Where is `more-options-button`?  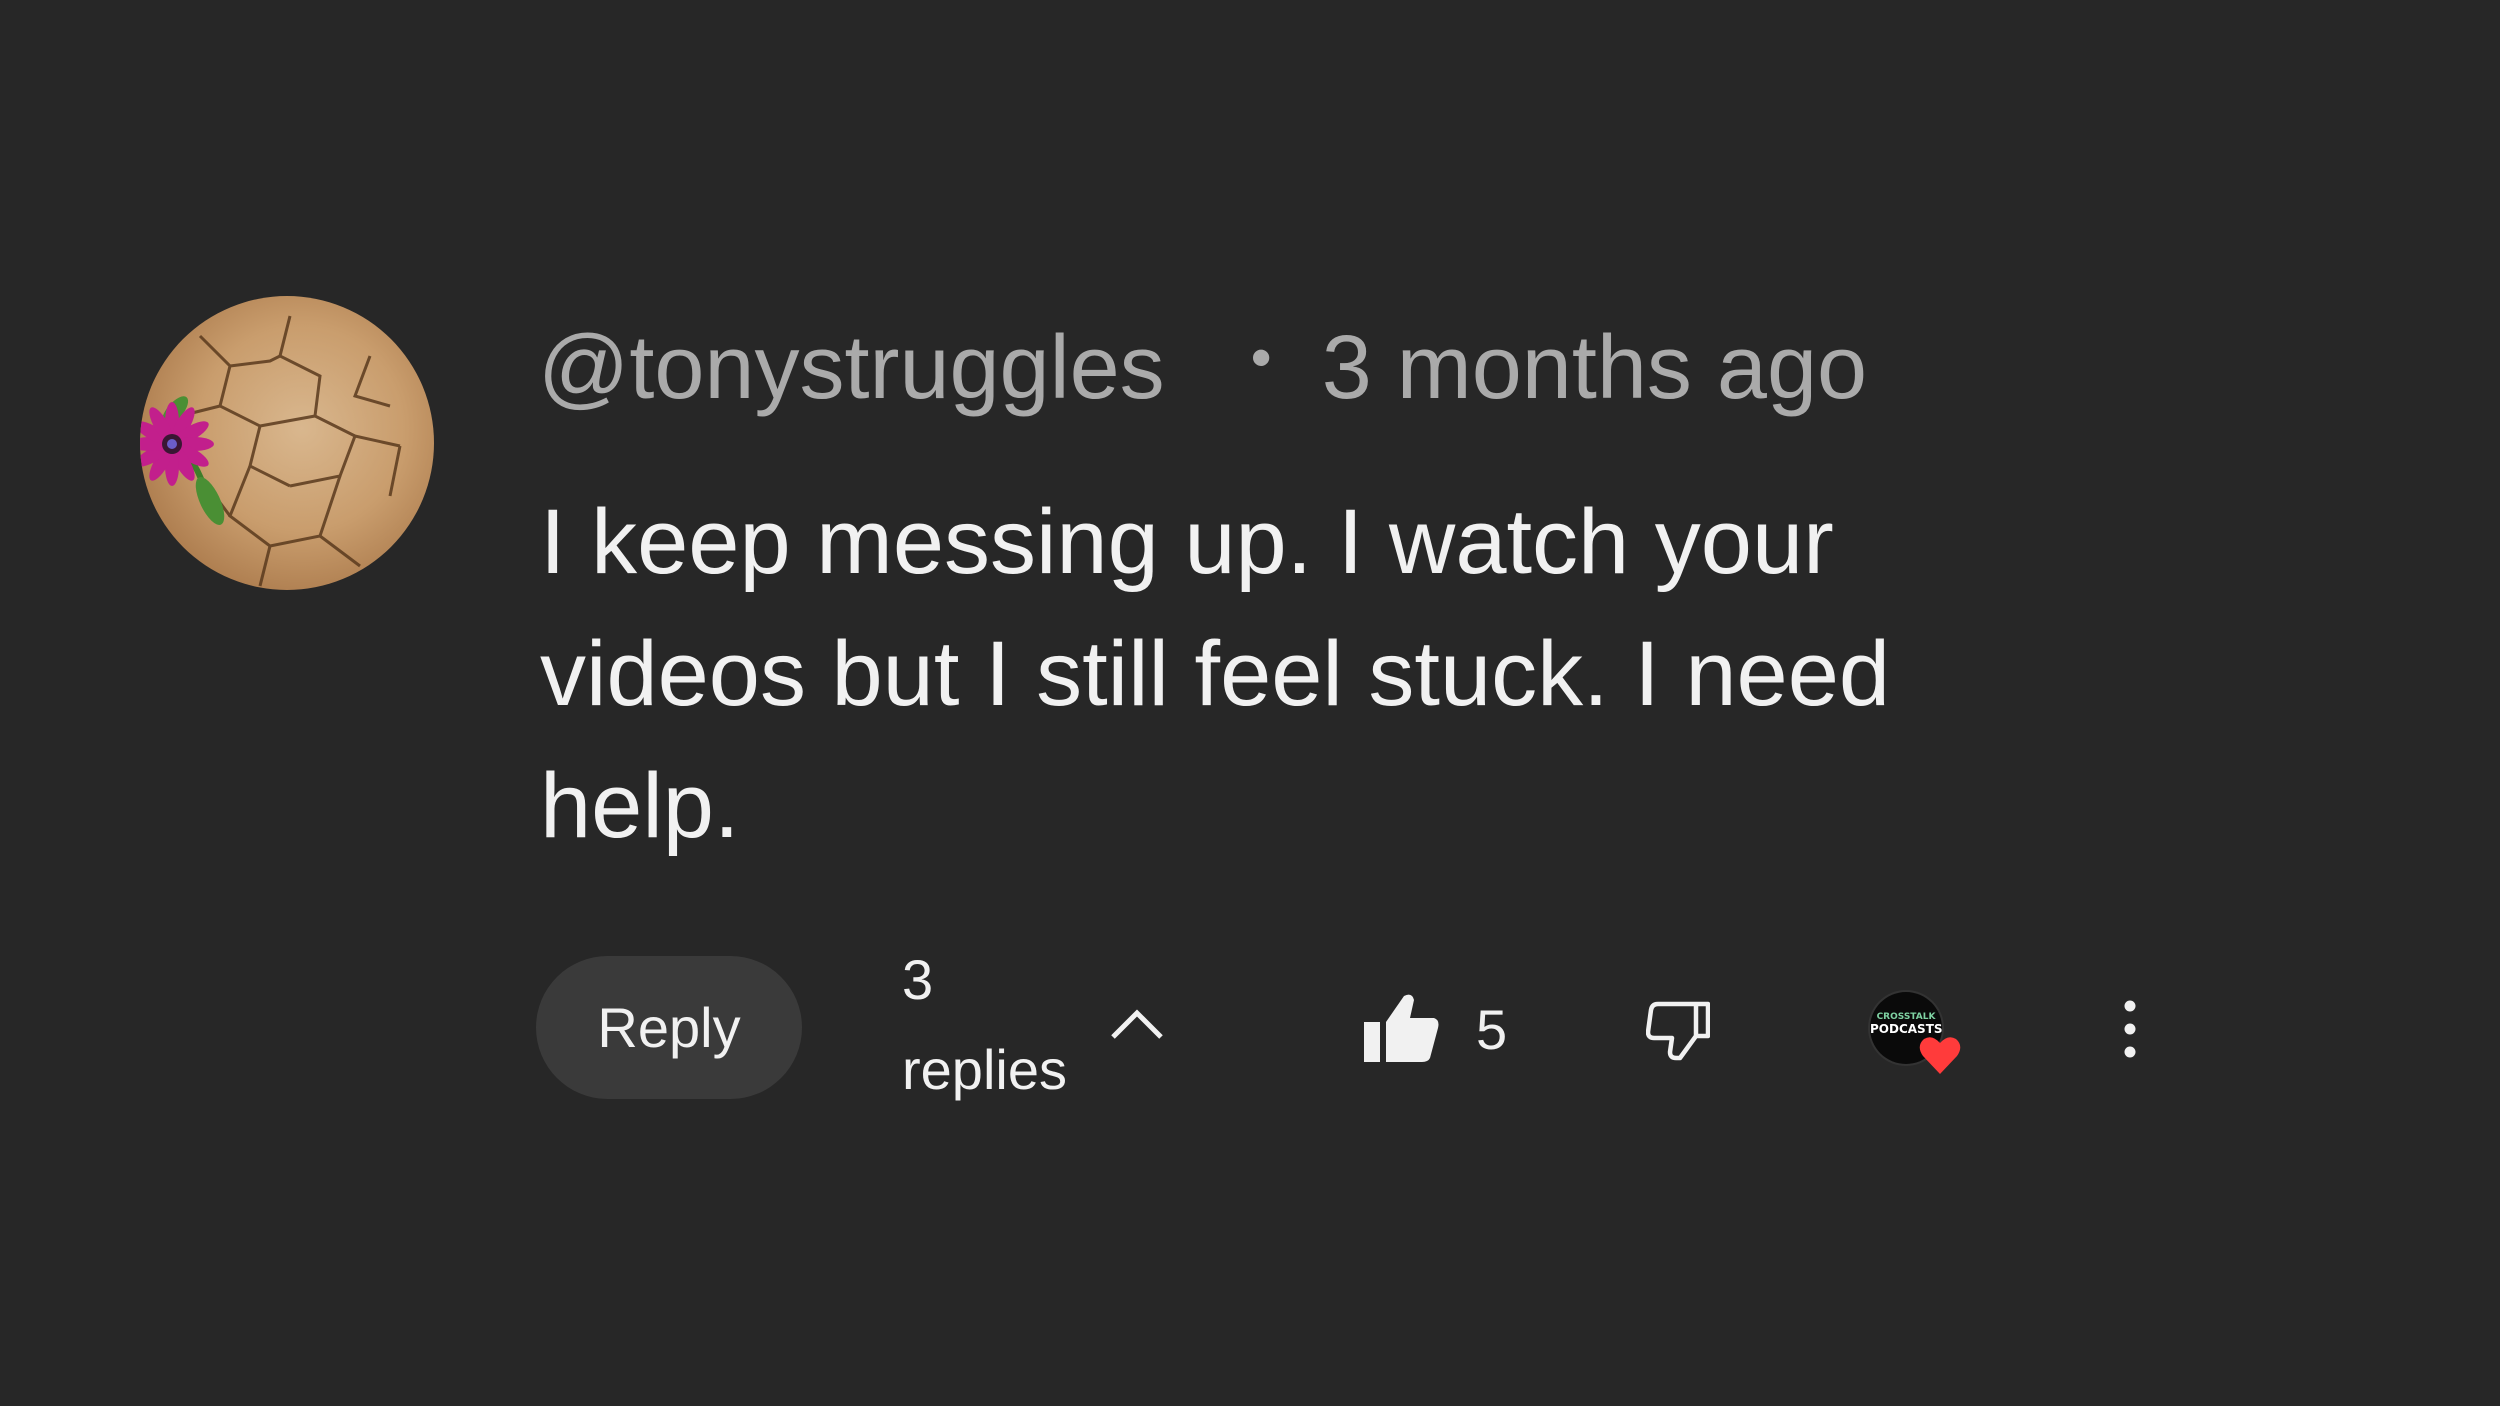 more-options-button is located at coordinates (2130, 1029).